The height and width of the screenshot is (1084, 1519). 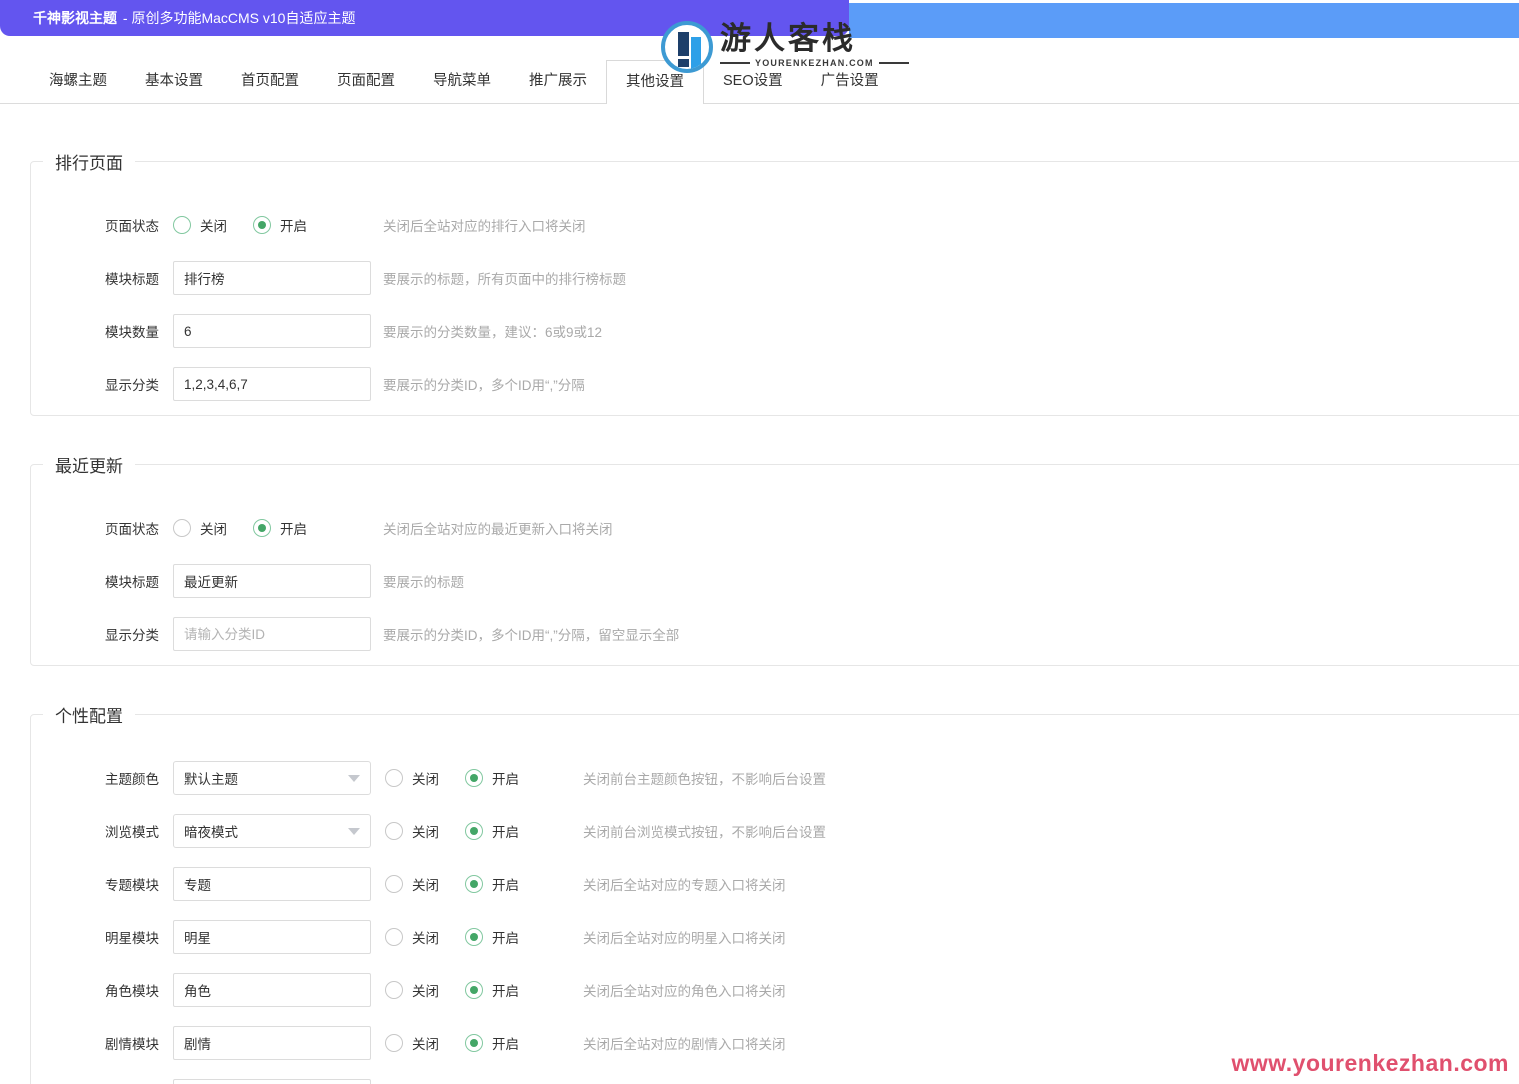 I want to click on site-logo: 游人客栈 YOURENKEZHAN.COM, so click(x=785, y=47).